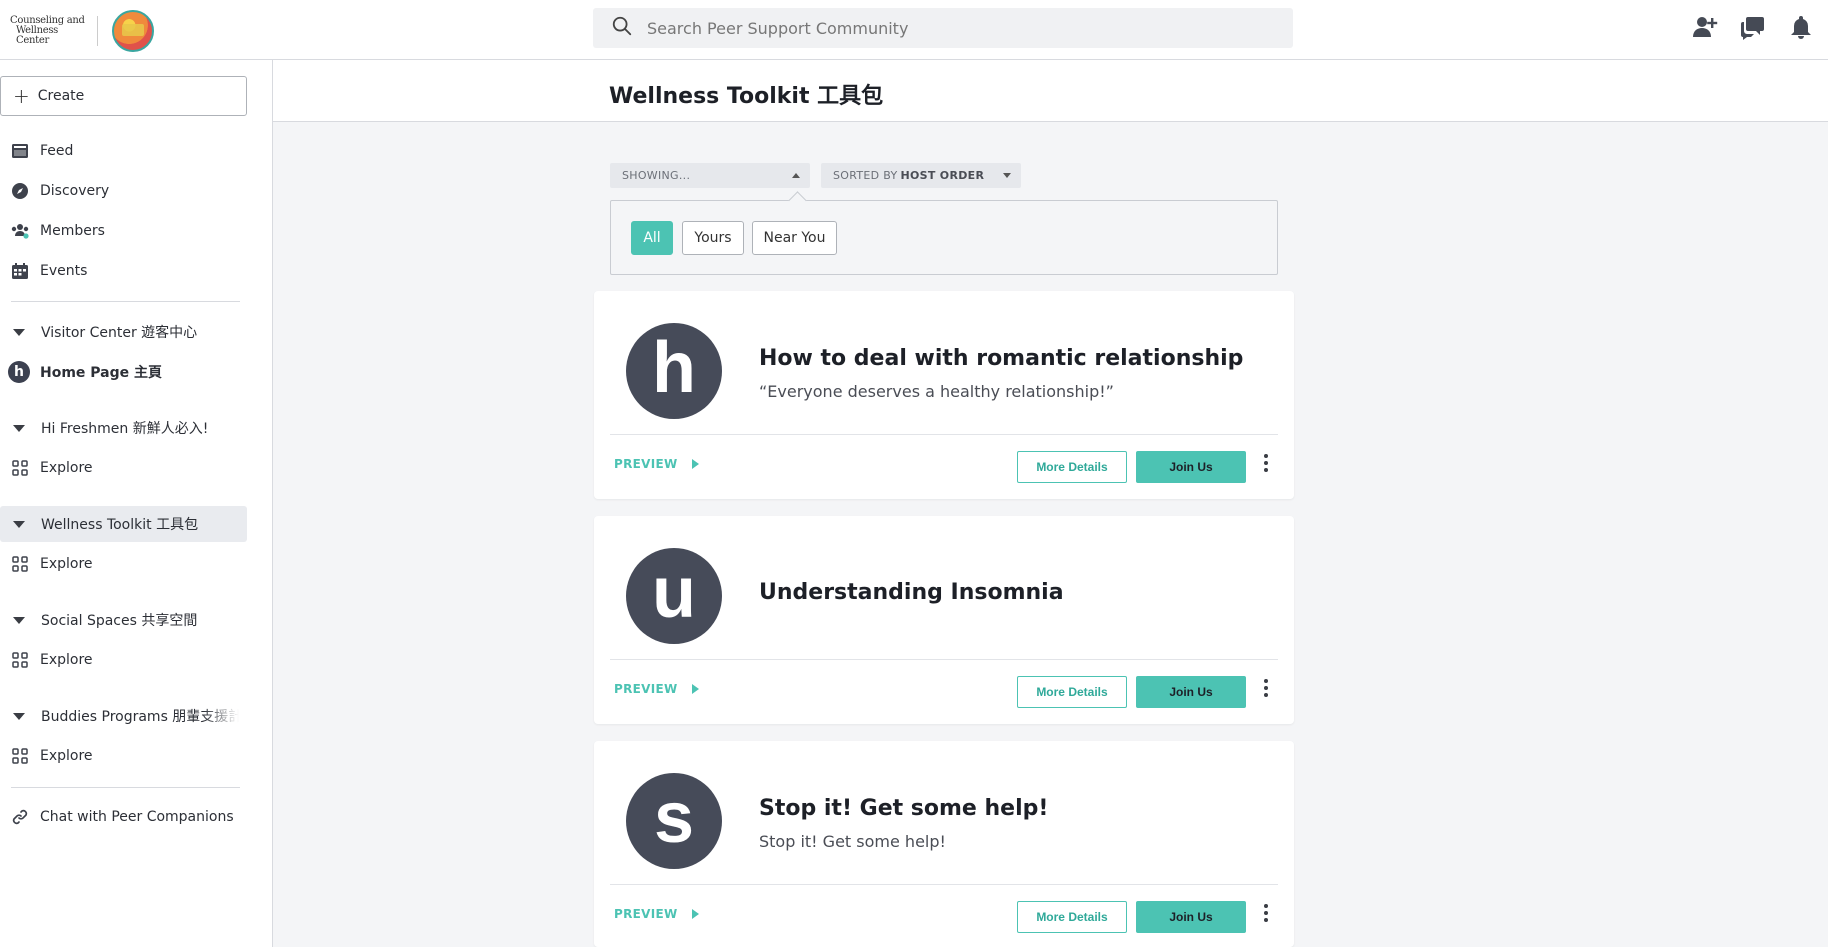 Image resolution: width=1828 pixels, height=947 pixels. I want to click on sidebar-group-title: Wellness Toolkit 工具包, so click(120, 525).